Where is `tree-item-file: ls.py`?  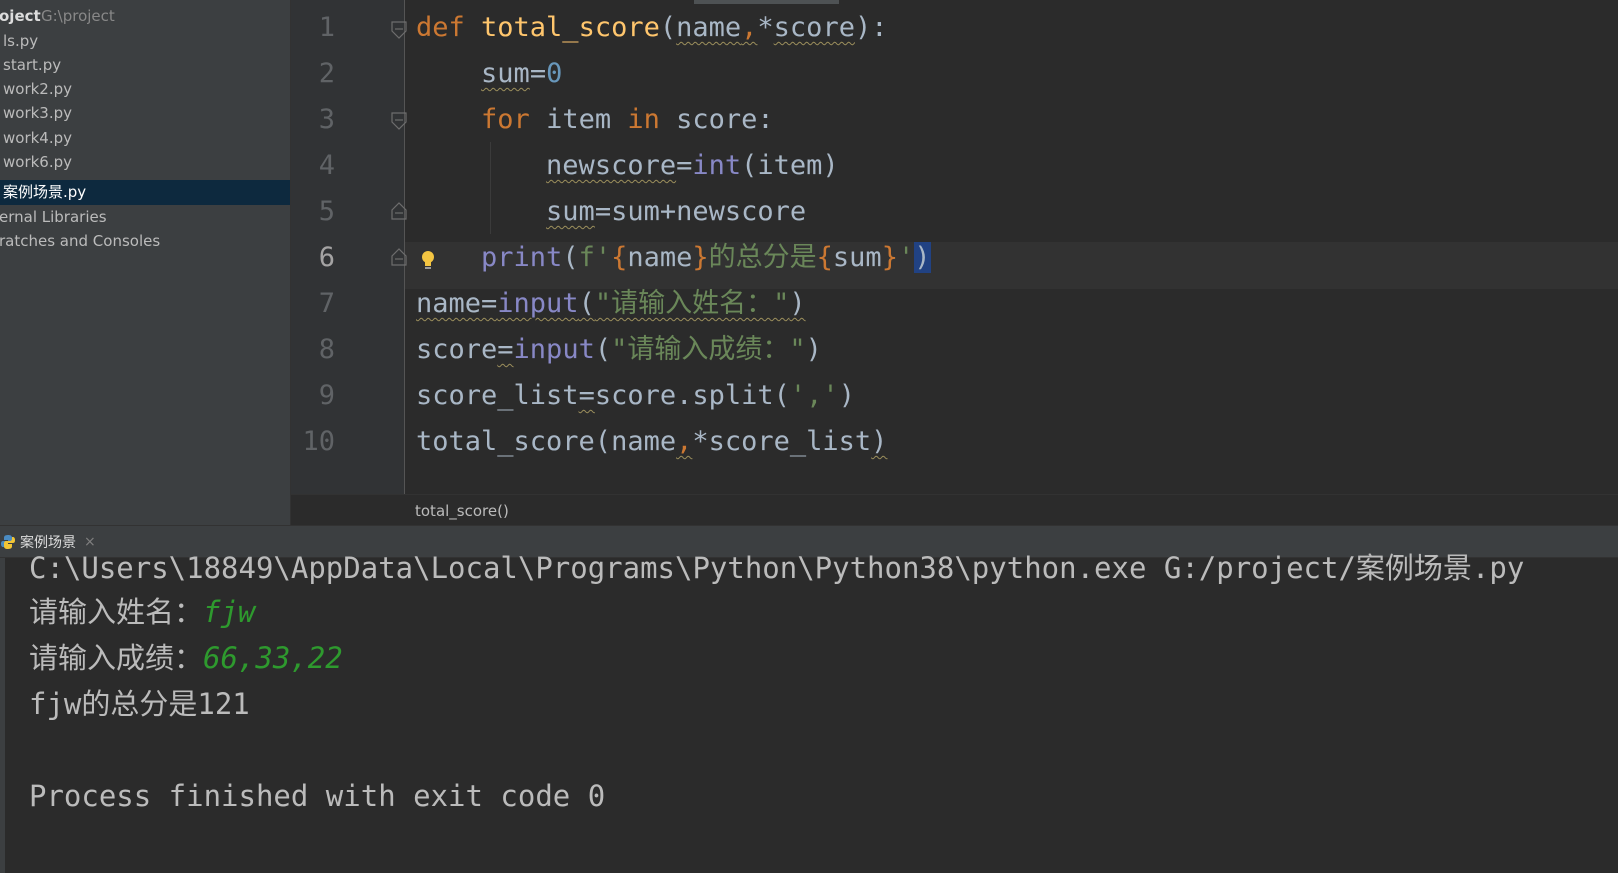
tree-item-file: ls.py is located at coordinates (145, 41).